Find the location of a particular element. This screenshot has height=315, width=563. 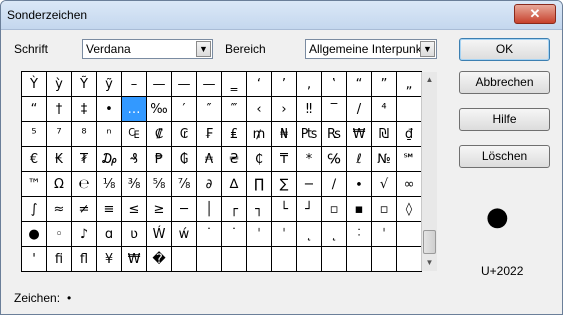

char-cell: ₱ is located at coordinates (159, 159).